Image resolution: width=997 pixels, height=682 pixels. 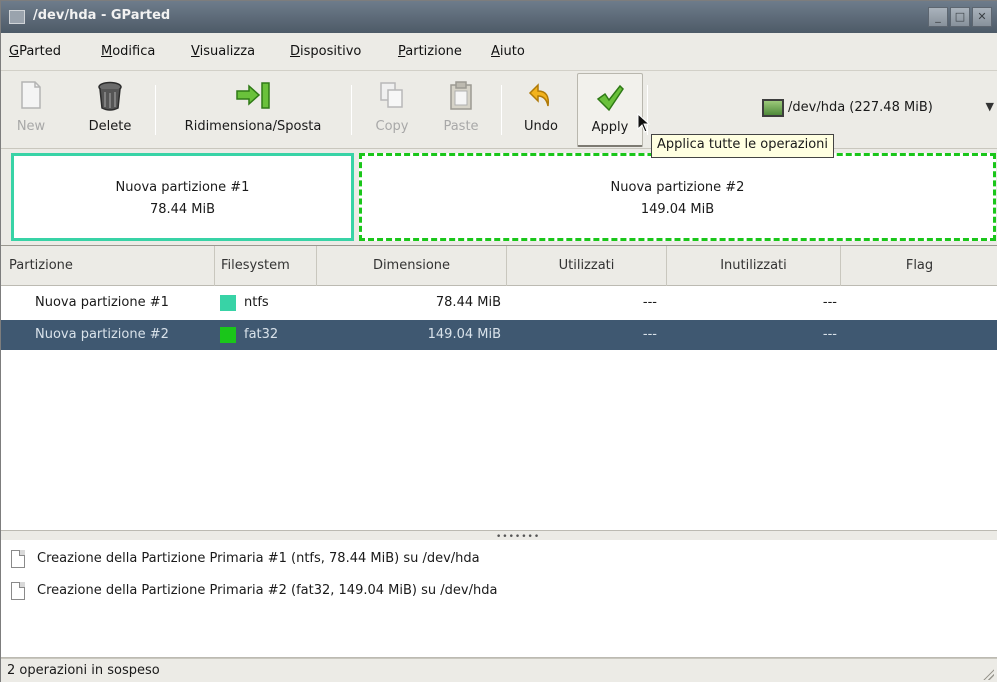 What do you see at coordinates (461, 126) in the screenshot?
I see `paste-label: Paste` at bounding box center [461, 126].